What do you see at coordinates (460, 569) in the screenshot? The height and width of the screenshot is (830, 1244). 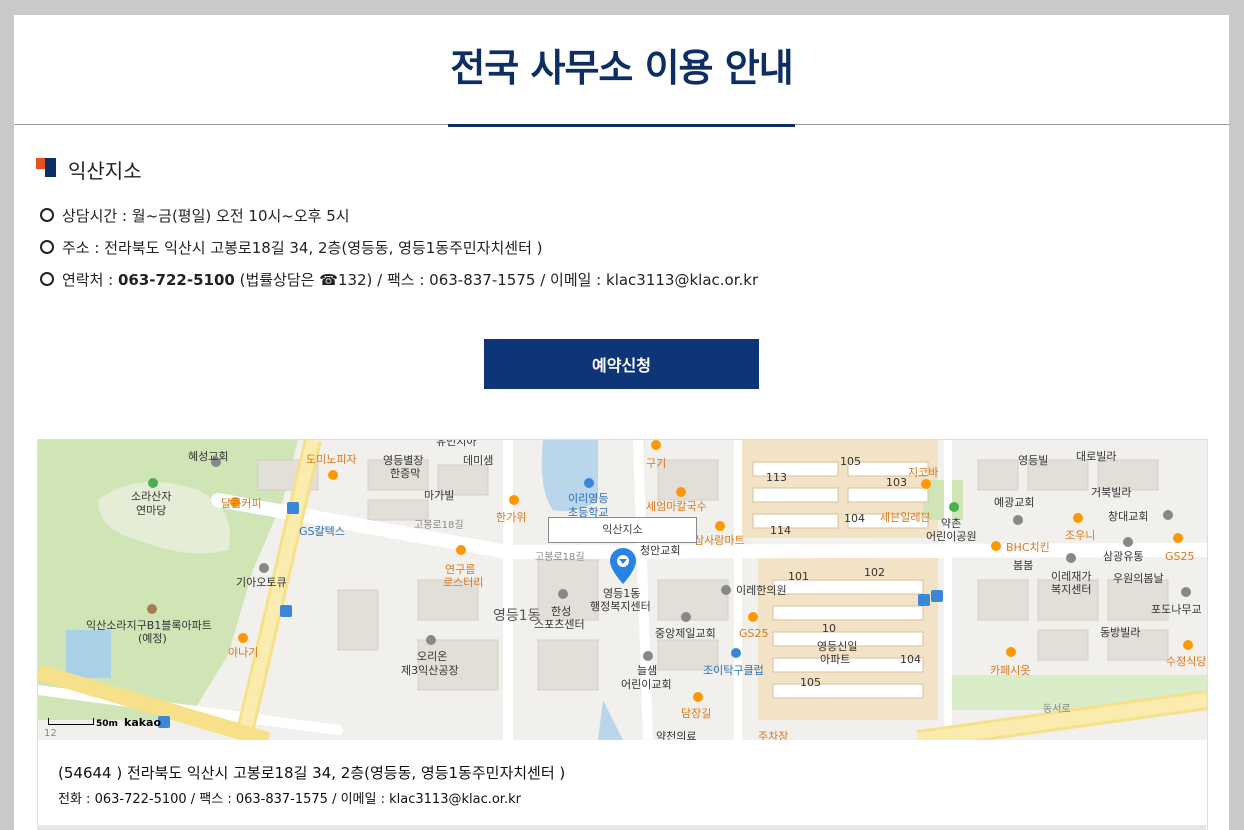 I see `map-label: 연구름` at bounding box center [460, 569].